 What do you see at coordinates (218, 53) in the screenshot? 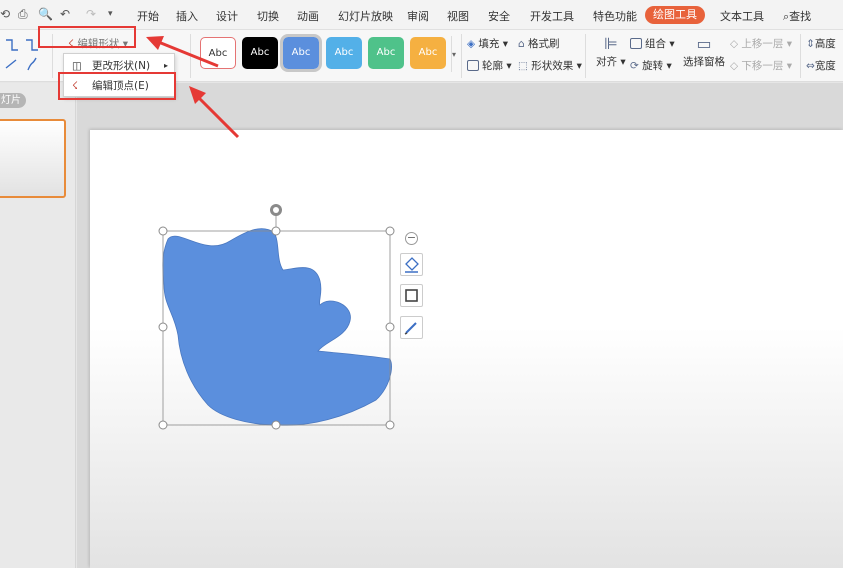
I see `shape-style-1: Abc` at bounding box center [218, 53].